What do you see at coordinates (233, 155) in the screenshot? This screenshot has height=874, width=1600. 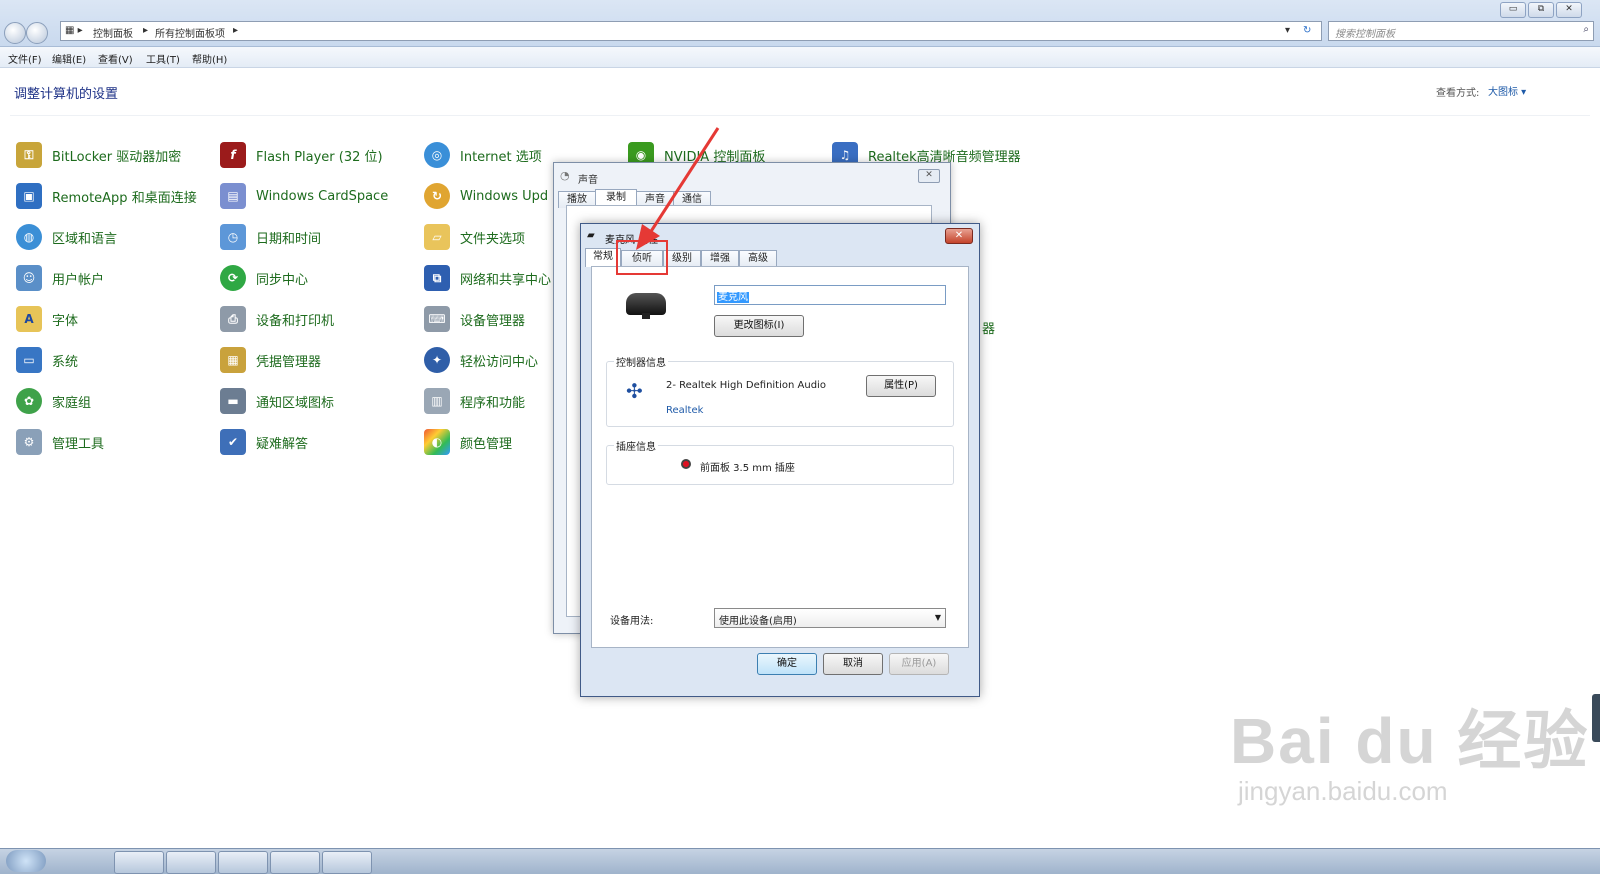 I see `flash-icon: f` at bounding box center [233, 155].